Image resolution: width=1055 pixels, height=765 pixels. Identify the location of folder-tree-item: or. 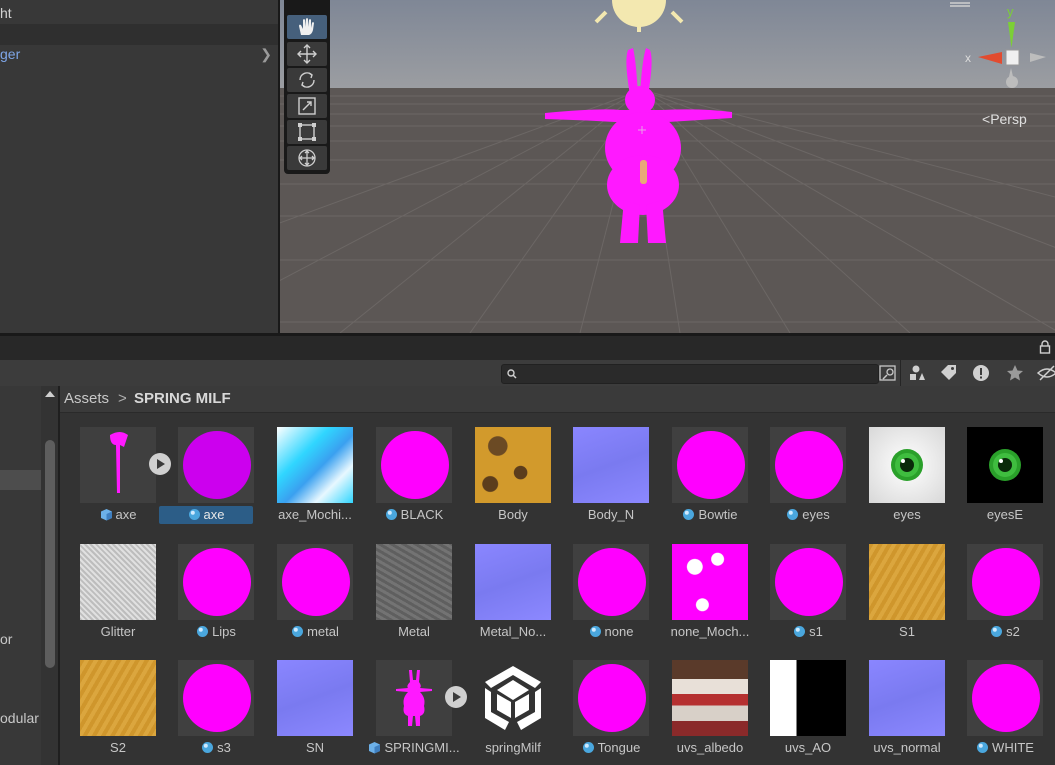
(6, 639).